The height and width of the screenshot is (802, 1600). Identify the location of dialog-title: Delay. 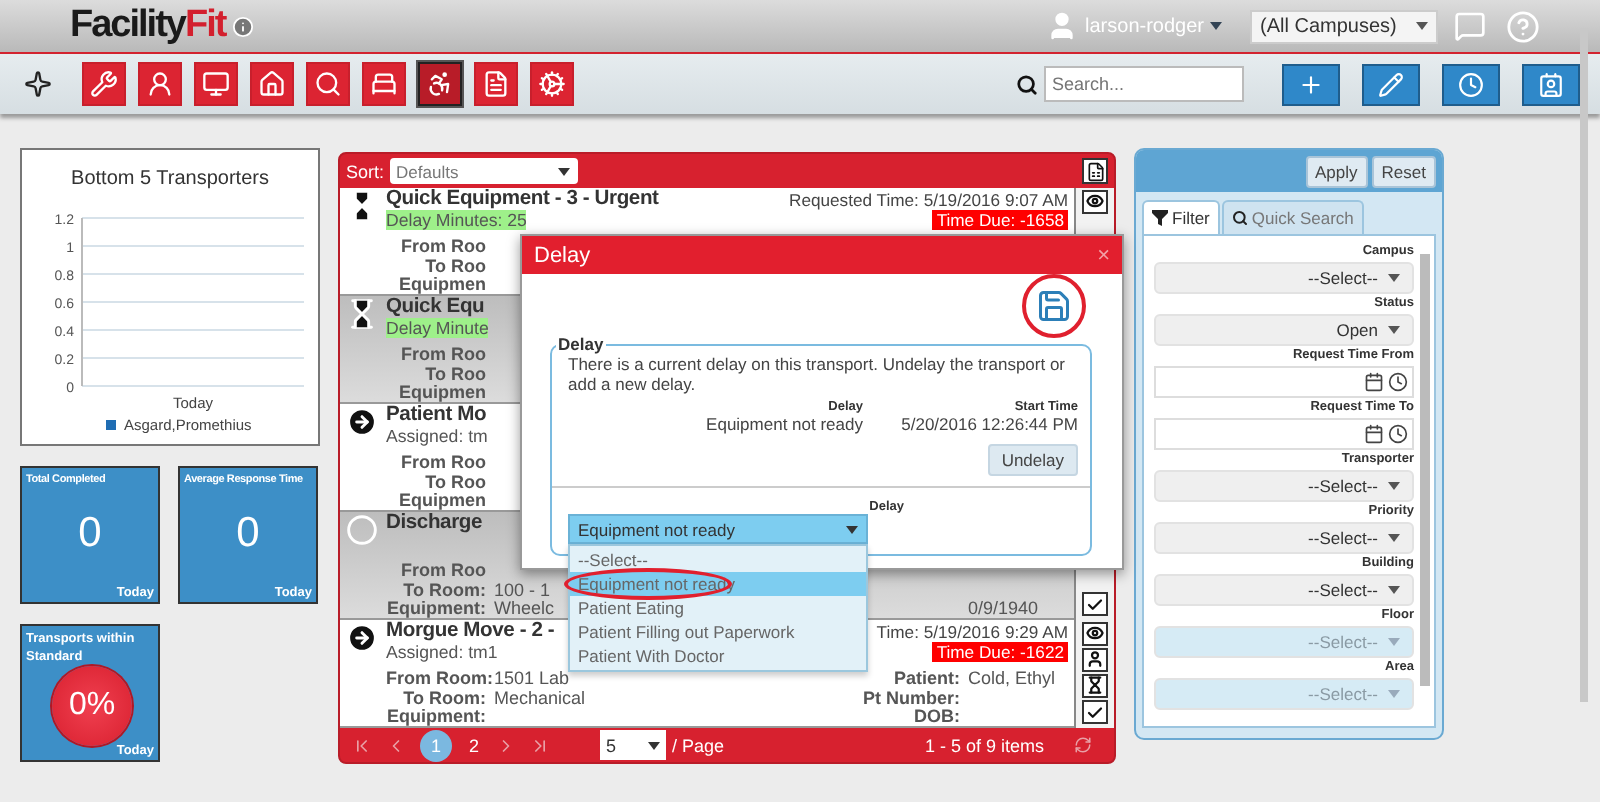
(562, 255).